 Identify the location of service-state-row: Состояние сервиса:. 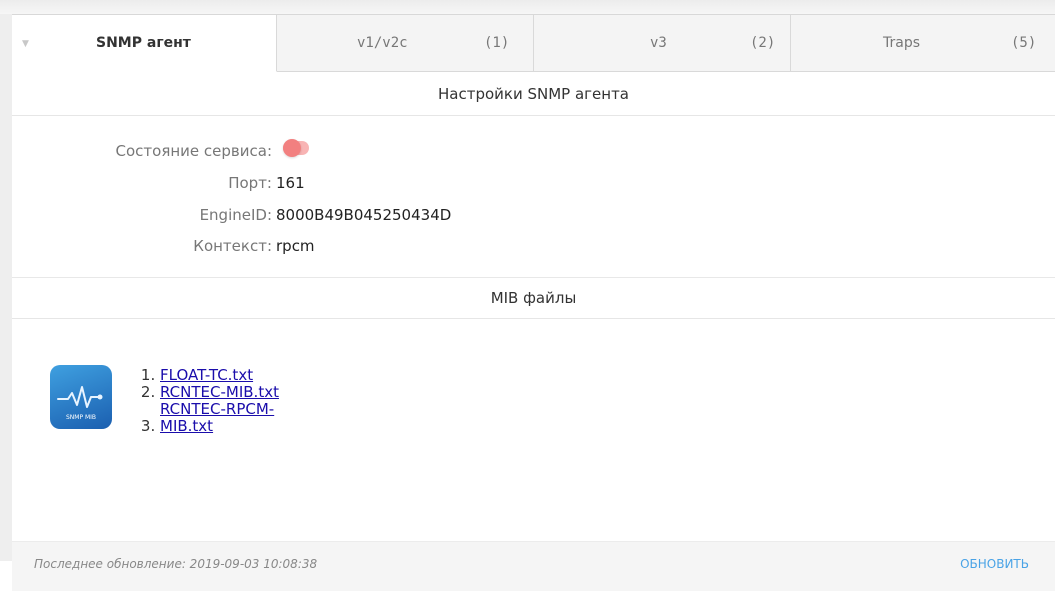
(247, 156).